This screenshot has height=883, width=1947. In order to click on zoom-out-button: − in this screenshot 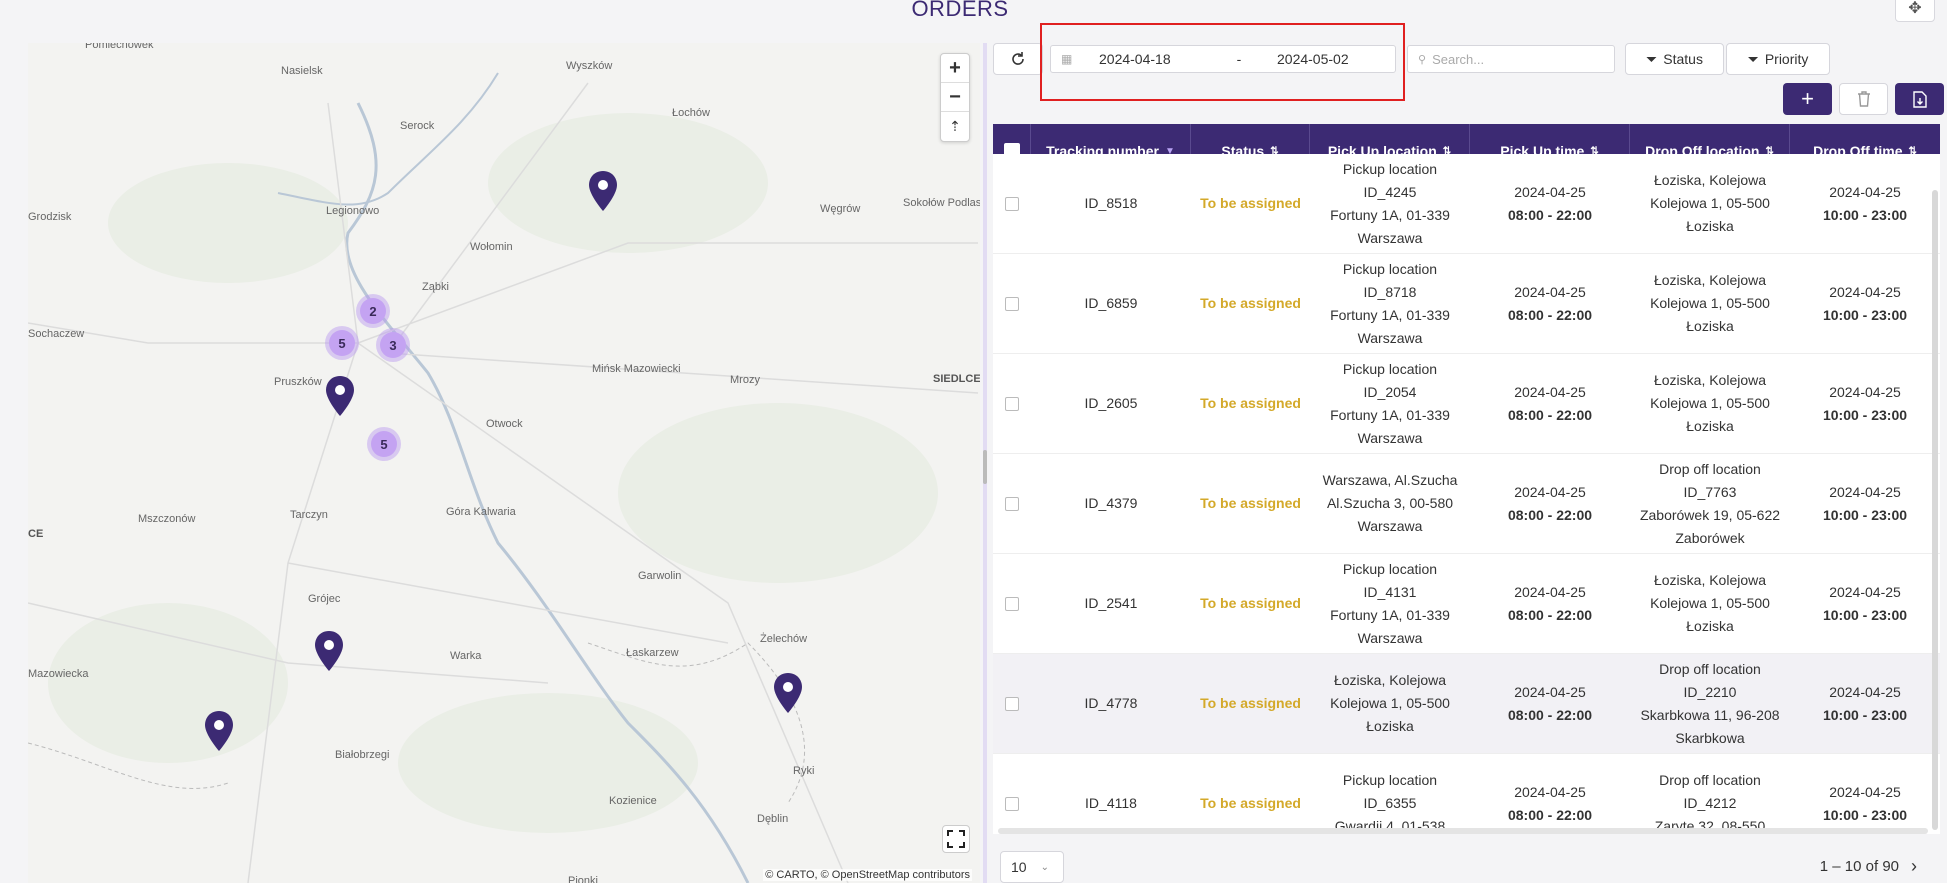, I will do `click(955, 97)`.